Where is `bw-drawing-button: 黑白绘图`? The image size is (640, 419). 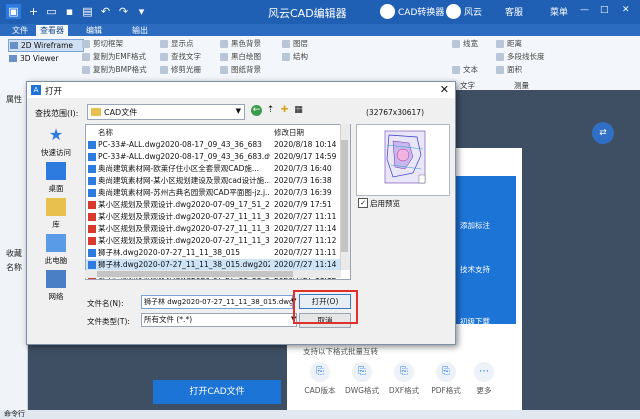 bw-drawing-button: 黑白绘图 is located at coordinates (240, 57).